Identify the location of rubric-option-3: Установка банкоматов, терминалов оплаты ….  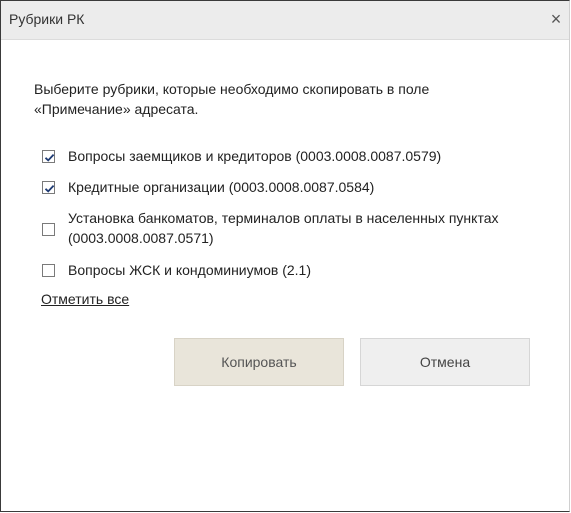
(292, 228).